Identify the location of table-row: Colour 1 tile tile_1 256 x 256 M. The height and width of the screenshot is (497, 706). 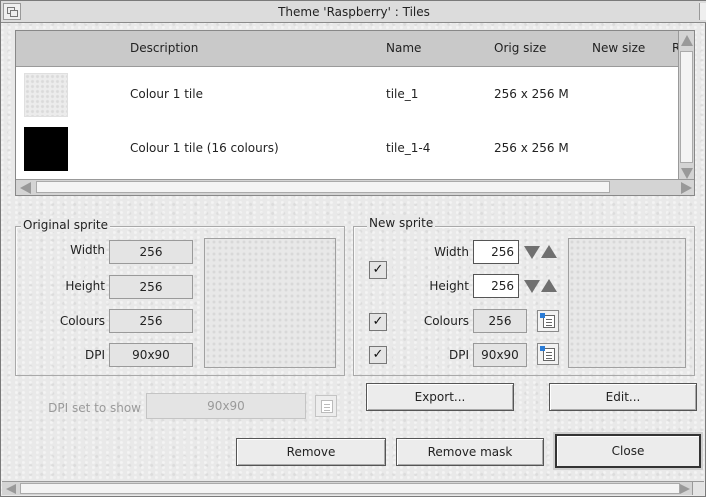
(348, 95).